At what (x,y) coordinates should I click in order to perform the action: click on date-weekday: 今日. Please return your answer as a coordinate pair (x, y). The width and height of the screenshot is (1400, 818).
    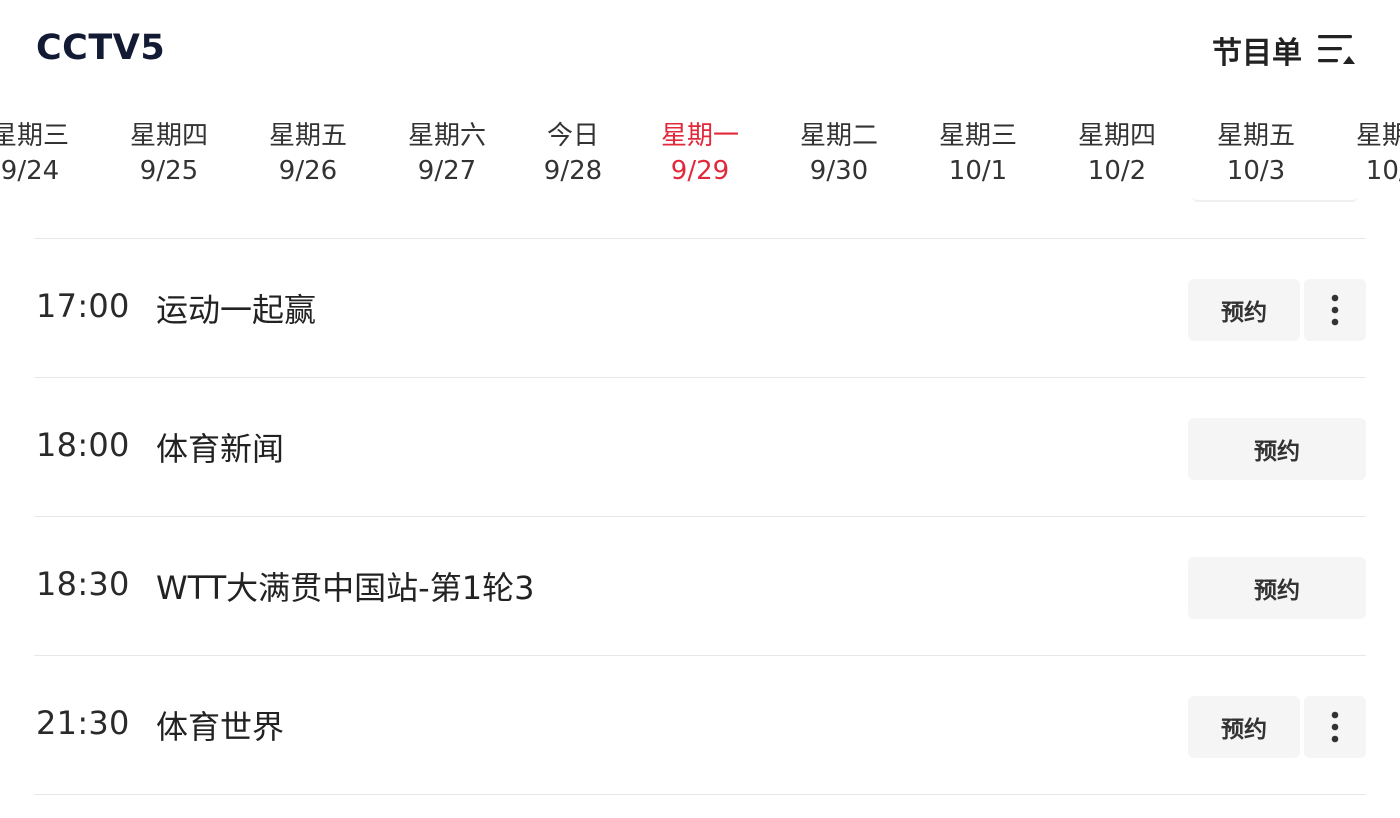
    Looking at the image, I should click on (572, 136).